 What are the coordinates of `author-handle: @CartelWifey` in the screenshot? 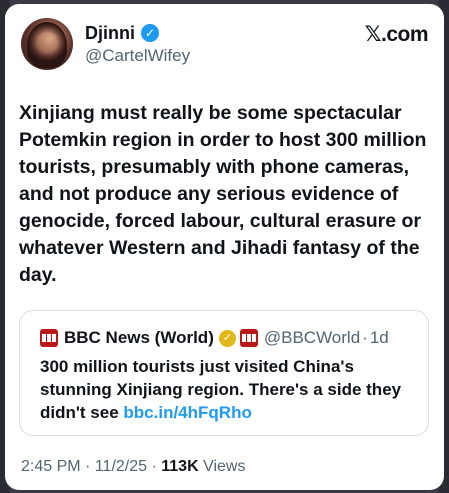 It's located at (137, 56).